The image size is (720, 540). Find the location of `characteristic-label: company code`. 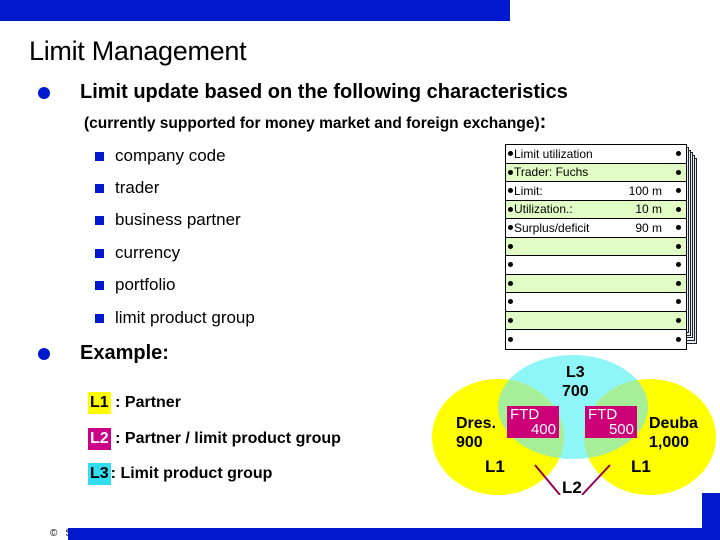

characteristic-label: company code is located at coordinates (170, 155).